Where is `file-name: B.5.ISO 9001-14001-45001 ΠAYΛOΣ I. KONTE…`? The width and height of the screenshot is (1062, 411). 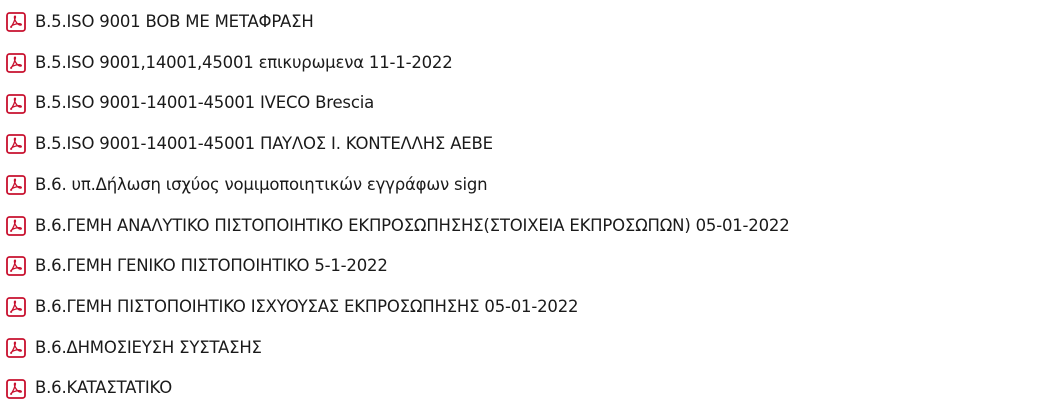 file-name: B.5.ISO 9001-14001-45001 ΠAYΛOΣ I. KONTE… is located at coordinates (264, 144).